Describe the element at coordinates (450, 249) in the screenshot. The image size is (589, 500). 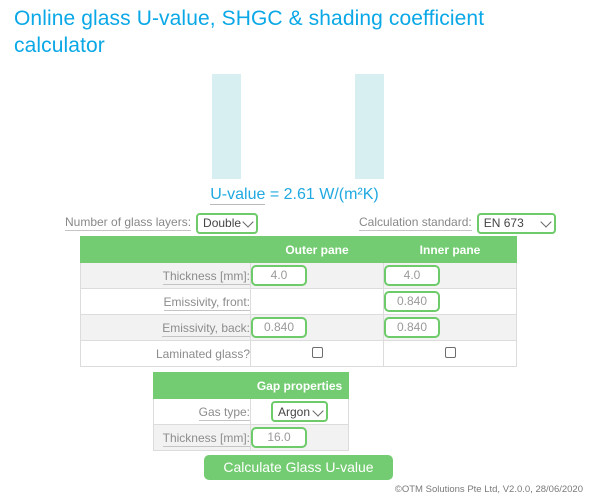
I see `inner-pane-header: Inner pane` at that location.